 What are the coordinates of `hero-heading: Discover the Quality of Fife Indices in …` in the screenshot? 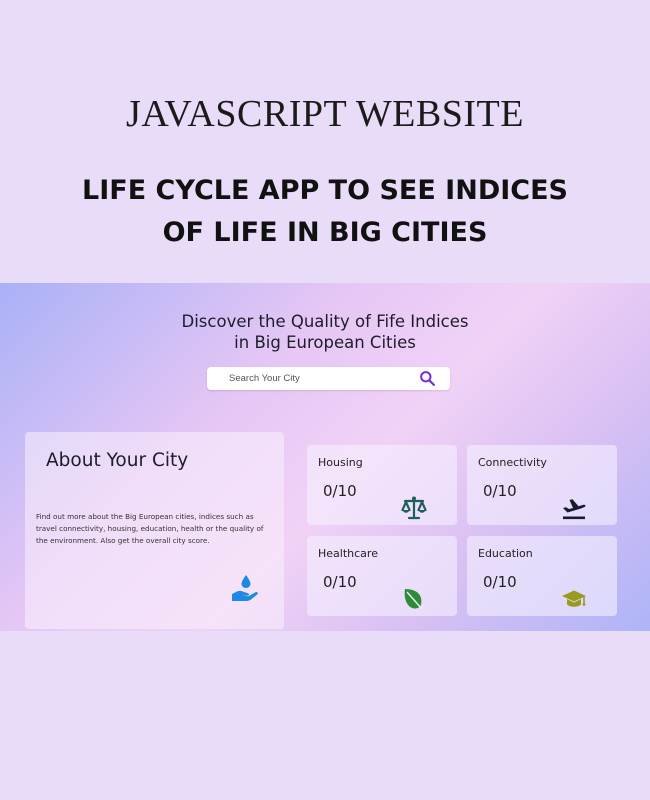 It's located at (325, 332).